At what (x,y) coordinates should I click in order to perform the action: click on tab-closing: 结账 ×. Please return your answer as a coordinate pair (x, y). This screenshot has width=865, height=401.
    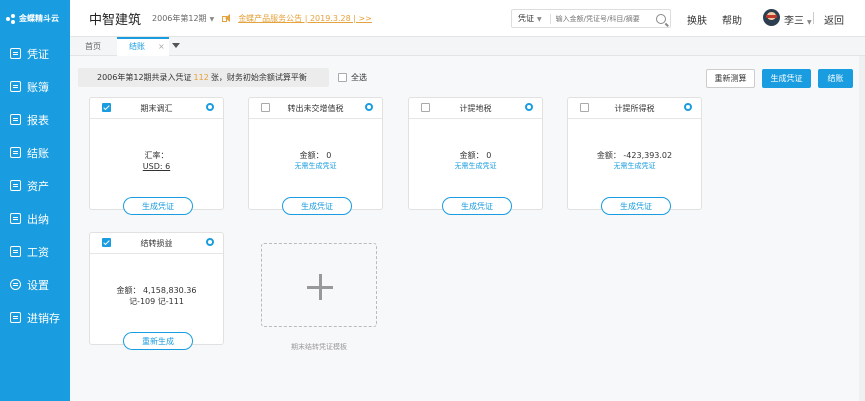
    Looking at the image, I should click on (143, 46).